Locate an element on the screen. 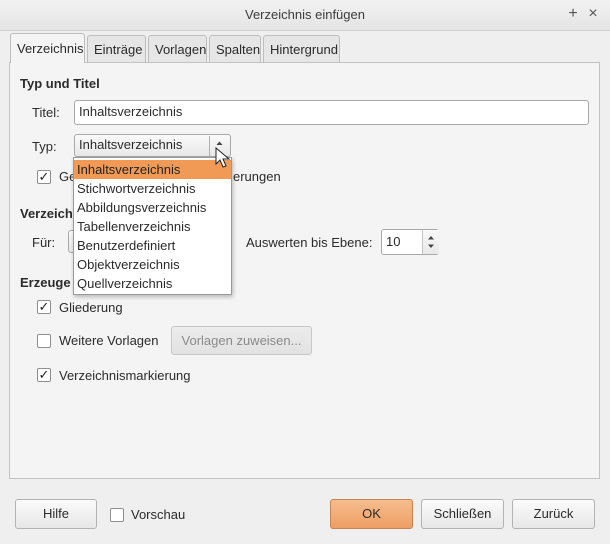 The width and height of the screenshot is (610, 544). dropdown-option: Inhaltsverzeichnis is located at coordinates (152, 169).